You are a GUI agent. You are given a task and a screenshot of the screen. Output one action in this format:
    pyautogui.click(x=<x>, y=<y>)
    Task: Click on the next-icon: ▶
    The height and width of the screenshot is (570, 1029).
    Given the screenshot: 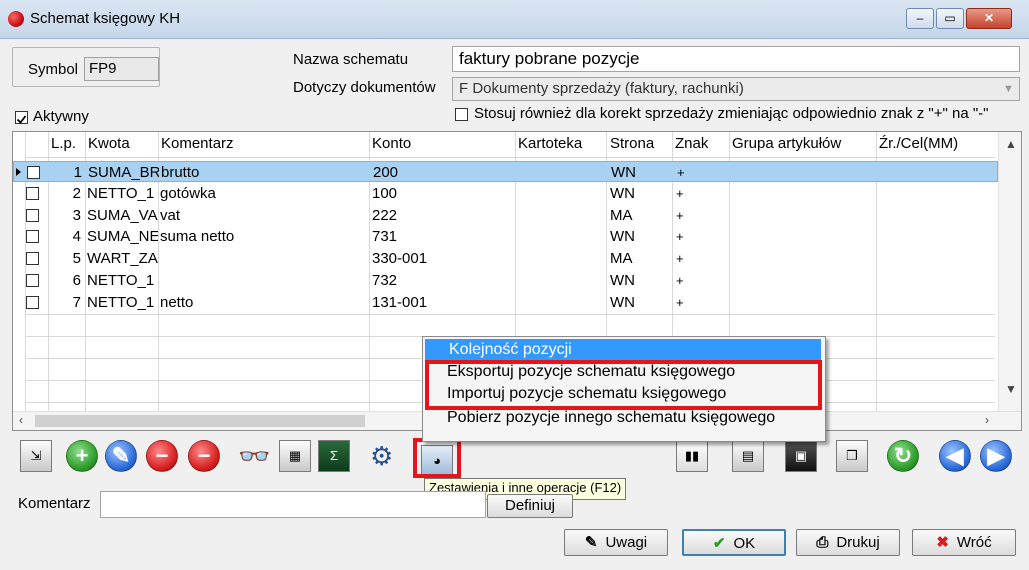 What is the action you would take?
    pyautogui.click(x=996, y=456)
    